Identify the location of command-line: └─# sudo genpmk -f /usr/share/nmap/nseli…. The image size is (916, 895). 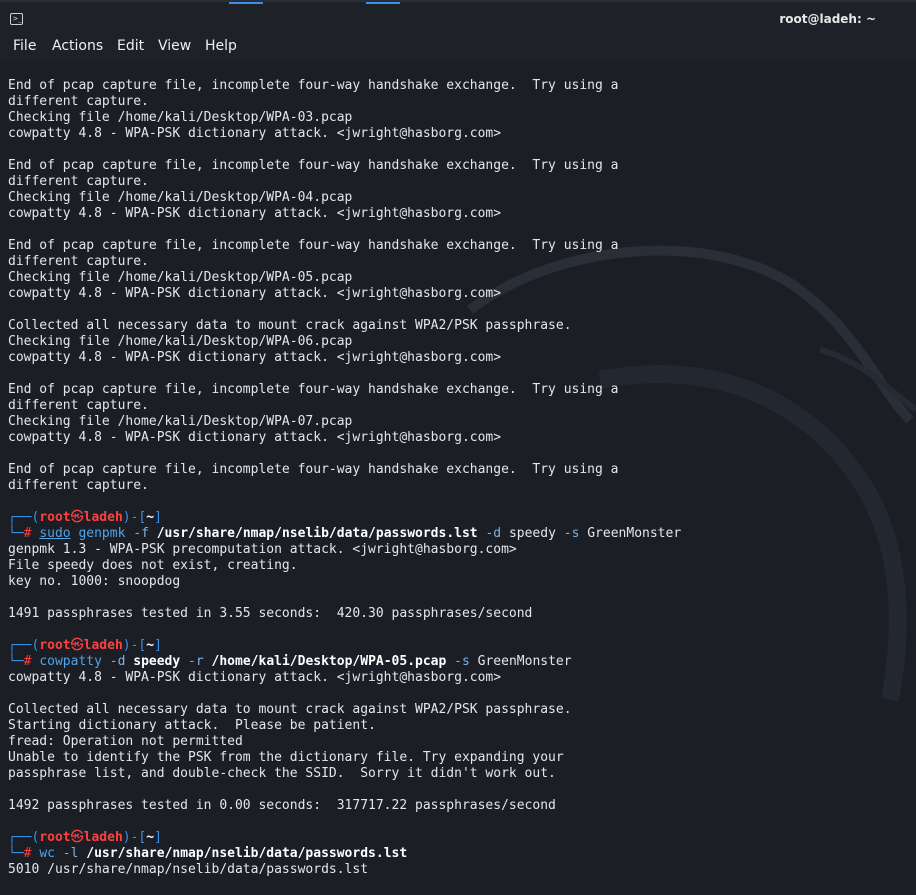
(345, 533).